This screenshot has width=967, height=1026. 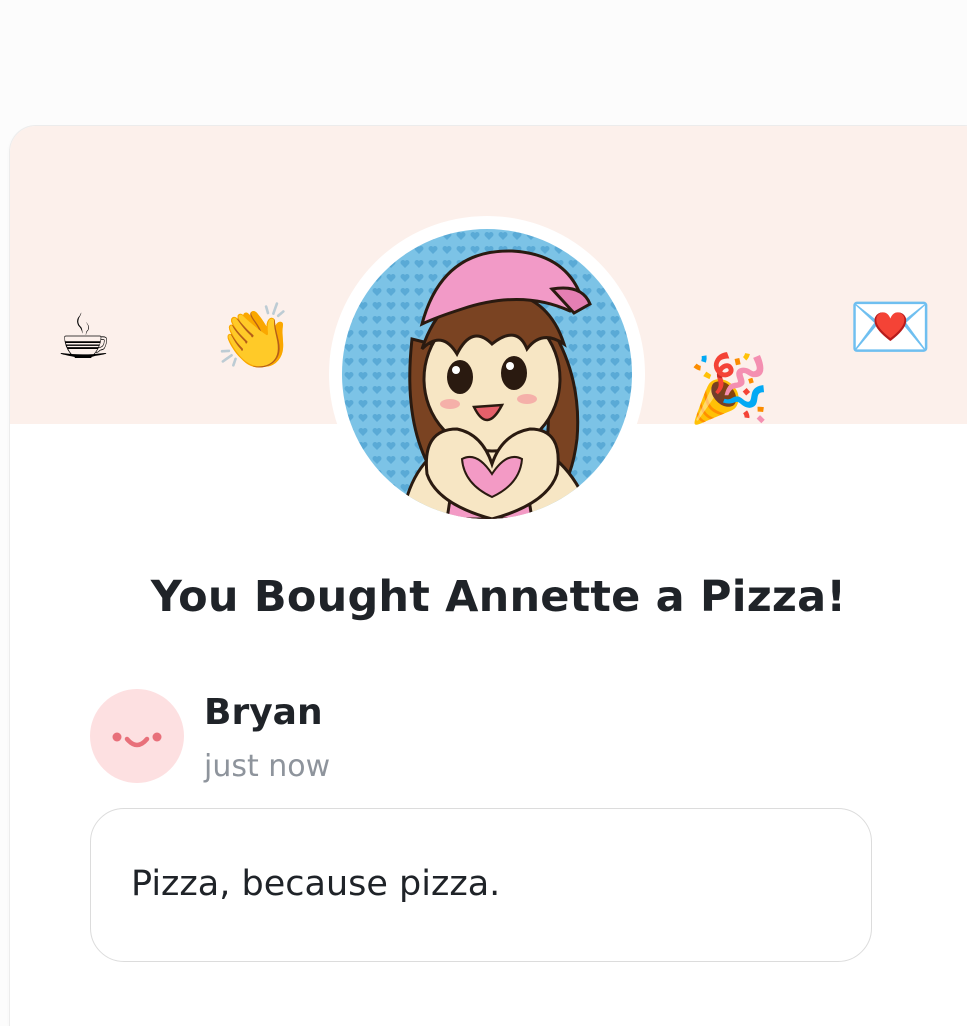 I want to click on supporter-avatar, so click(x=137, y=736).